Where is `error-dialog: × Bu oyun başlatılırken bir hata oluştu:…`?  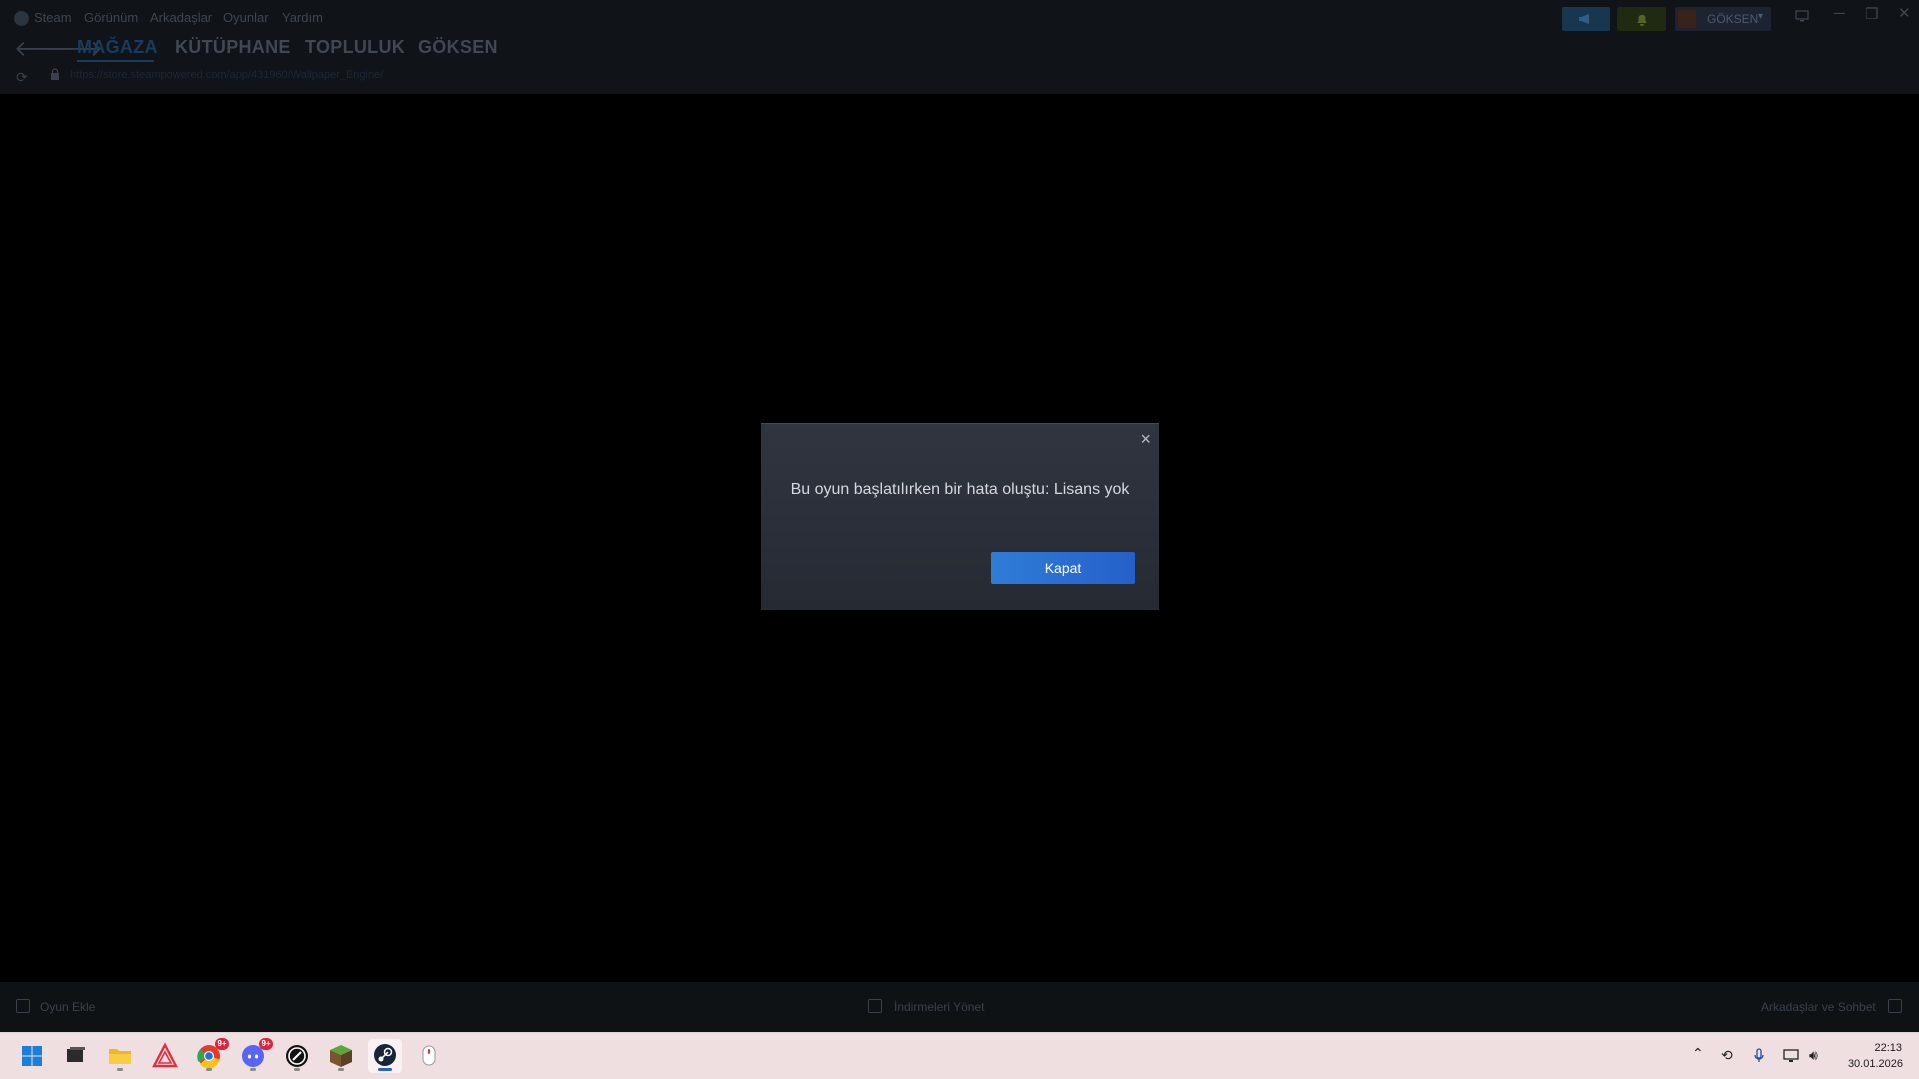
error-dialog: × Bu oyun başlatılırken bir hata oluştu:… is located at coordinates (960, 516).